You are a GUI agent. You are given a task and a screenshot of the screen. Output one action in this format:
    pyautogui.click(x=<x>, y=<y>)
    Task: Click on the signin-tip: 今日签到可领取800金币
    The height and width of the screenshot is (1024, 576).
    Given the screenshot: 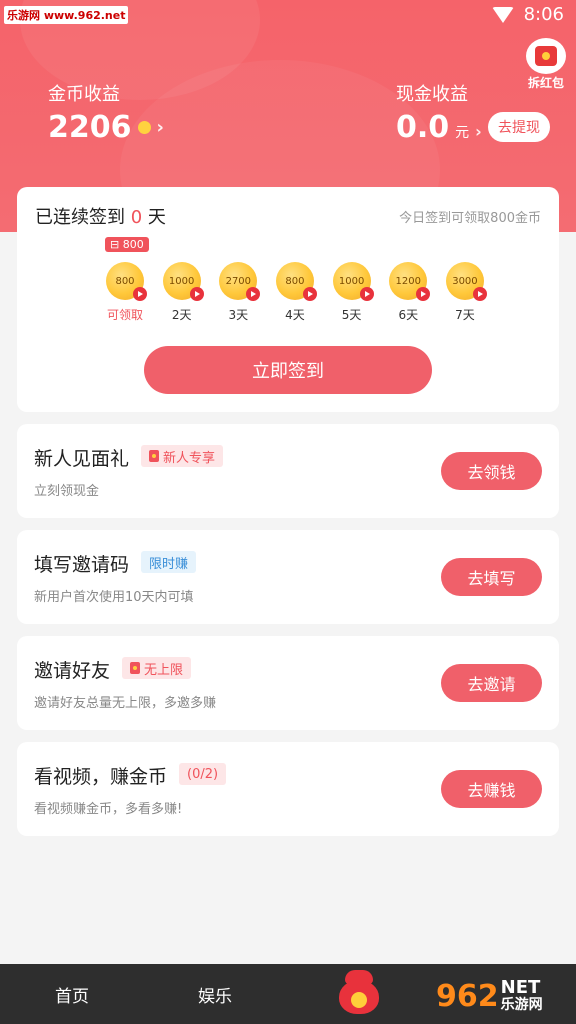 What is the action you would take?
    pyautogui.click(x=470, y=218)
    